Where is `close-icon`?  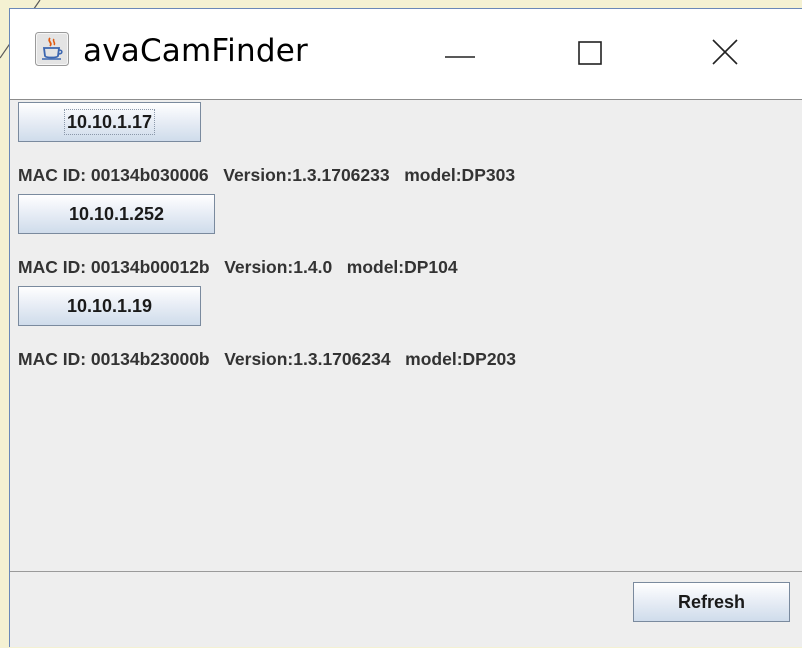
close-icon is located at coordinates (725, 51).